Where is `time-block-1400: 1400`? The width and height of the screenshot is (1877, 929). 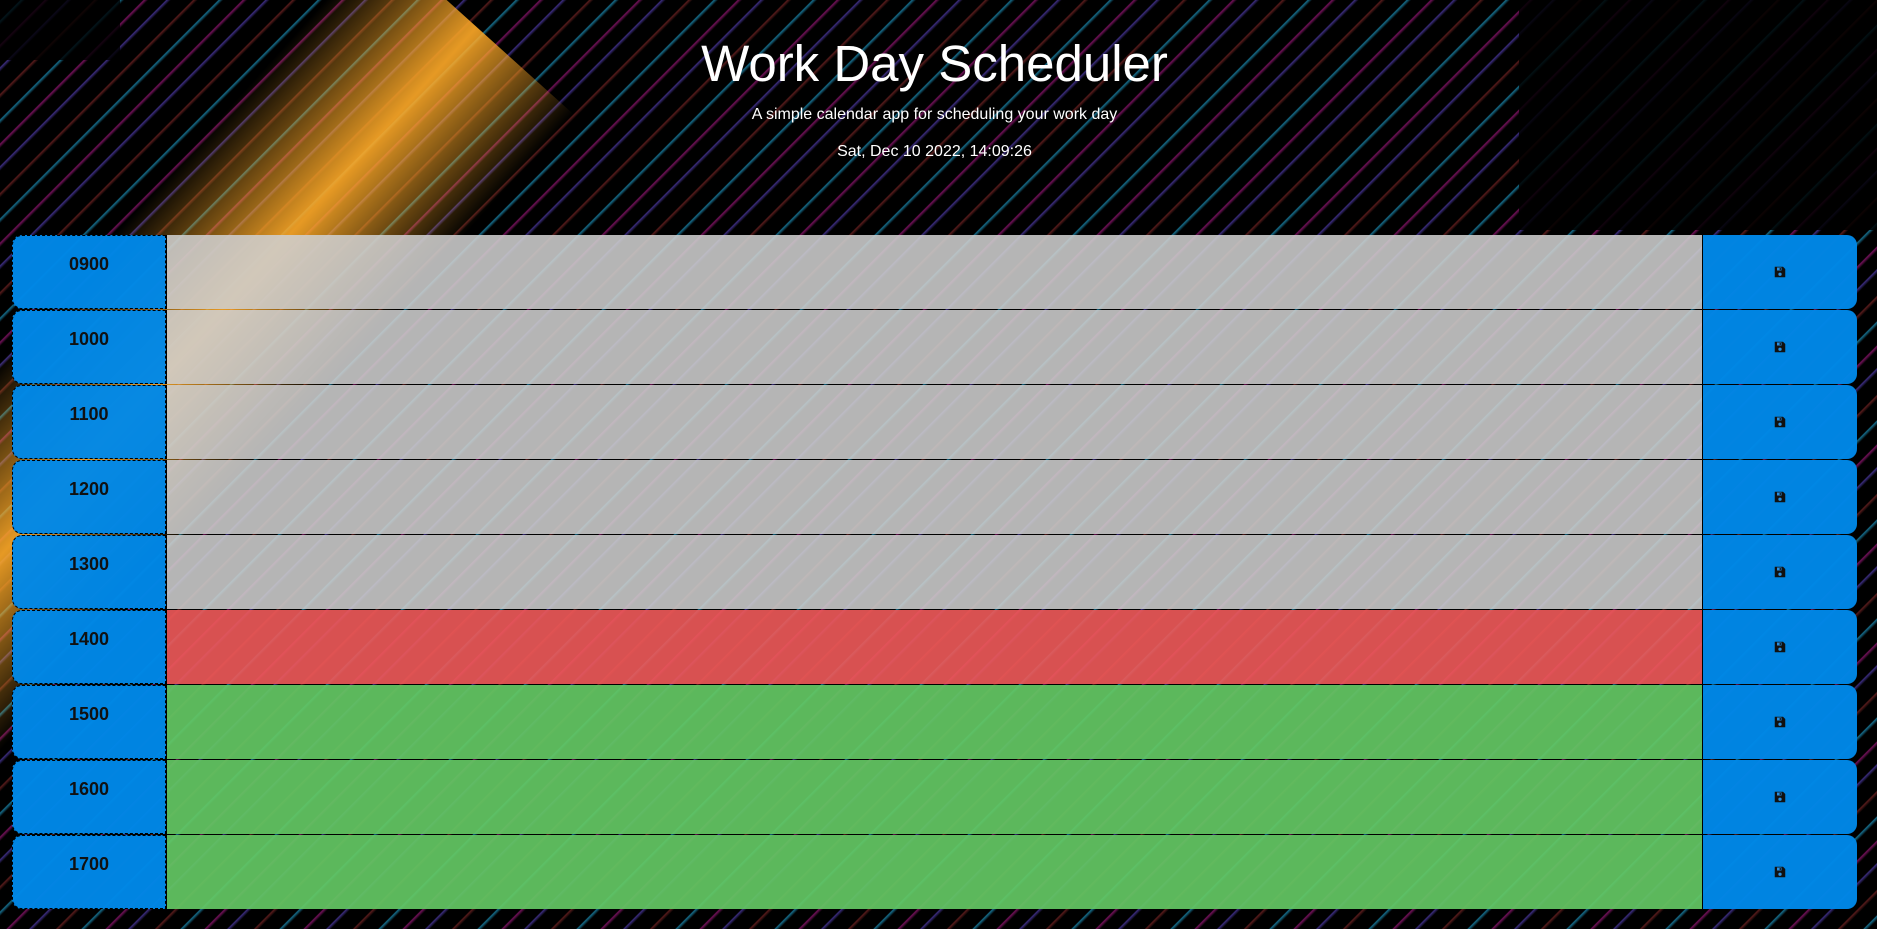 time-block-1400: 1400 is located at coordinates (934, 647).